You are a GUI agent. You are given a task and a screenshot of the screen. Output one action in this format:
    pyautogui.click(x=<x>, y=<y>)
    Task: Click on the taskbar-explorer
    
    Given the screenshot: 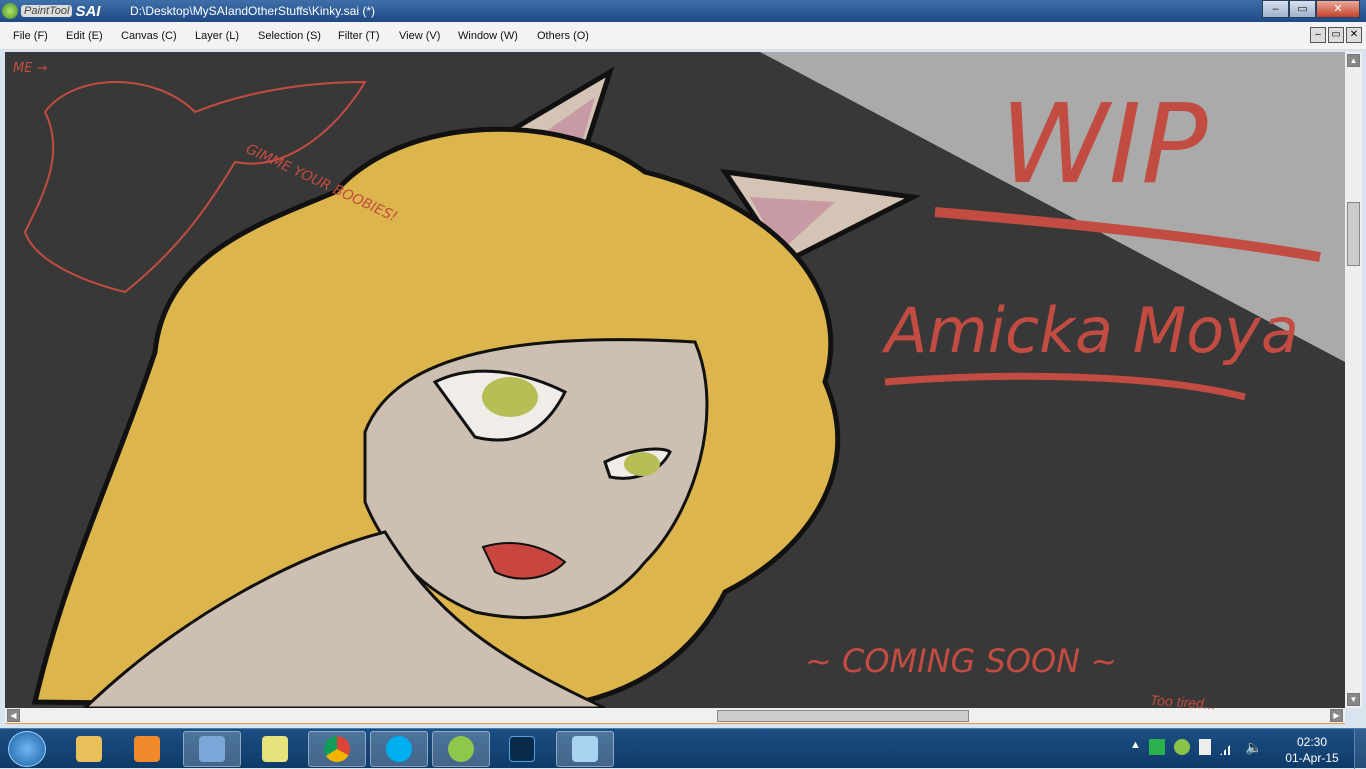 What is the action you would take?
    pyautogui.click(x=89, y=749)
    